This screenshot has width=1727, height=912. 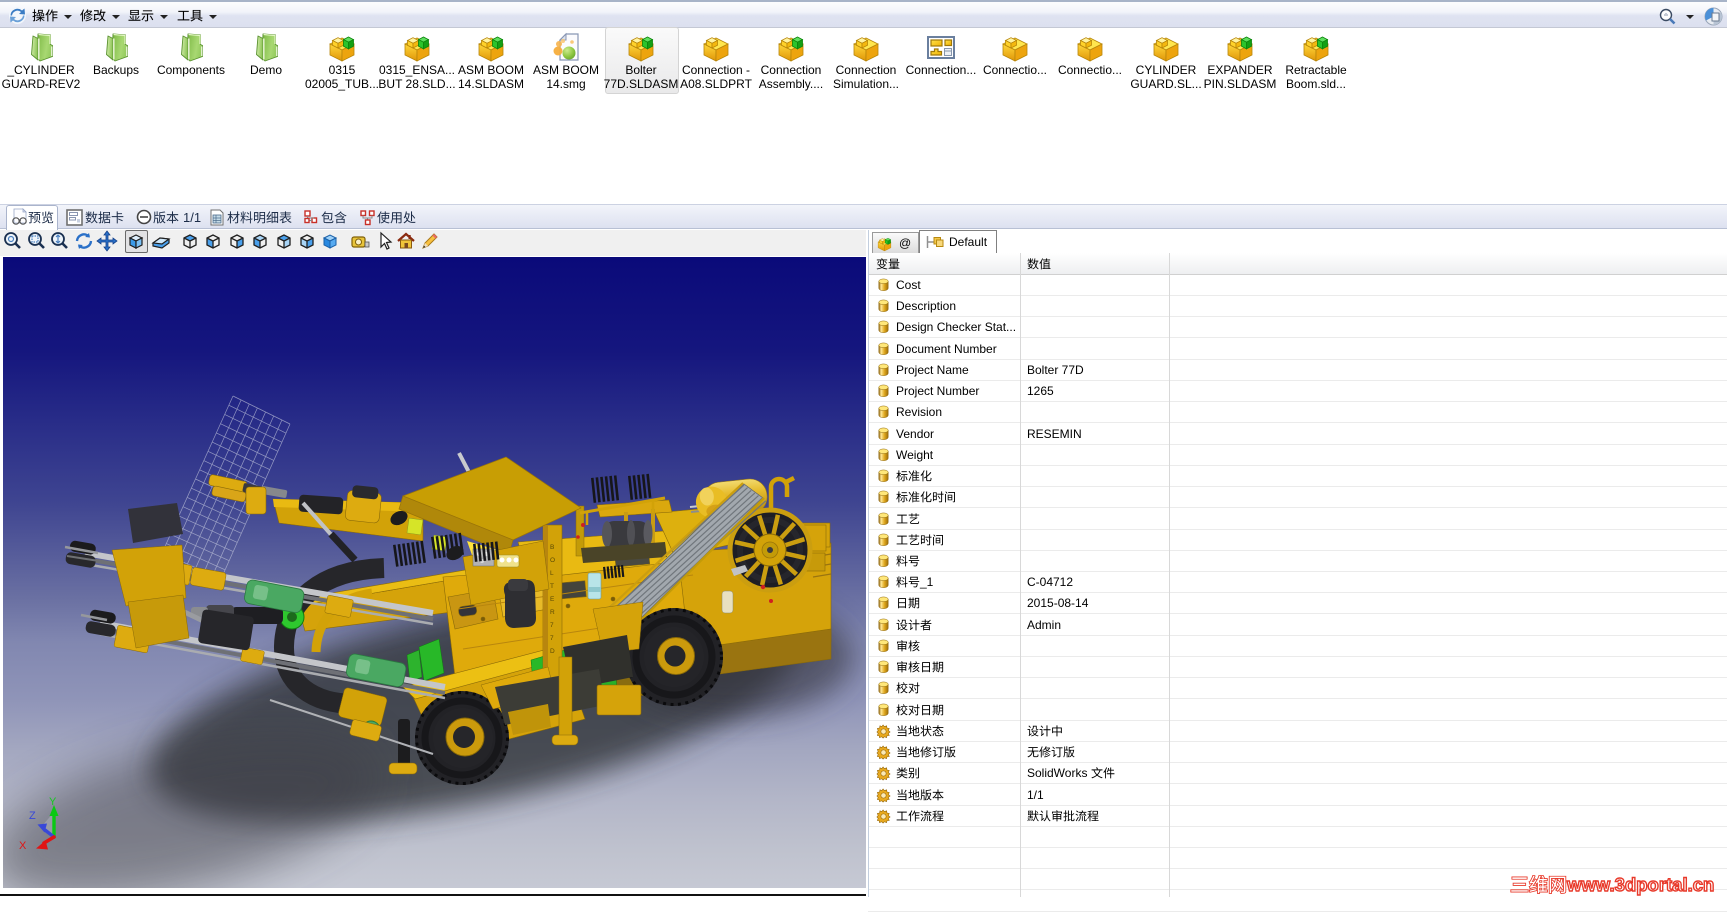 What do you see at coordinates (23, 846) in the screenshot?
I see `svg-text: X` at bounding box center [23, 846].